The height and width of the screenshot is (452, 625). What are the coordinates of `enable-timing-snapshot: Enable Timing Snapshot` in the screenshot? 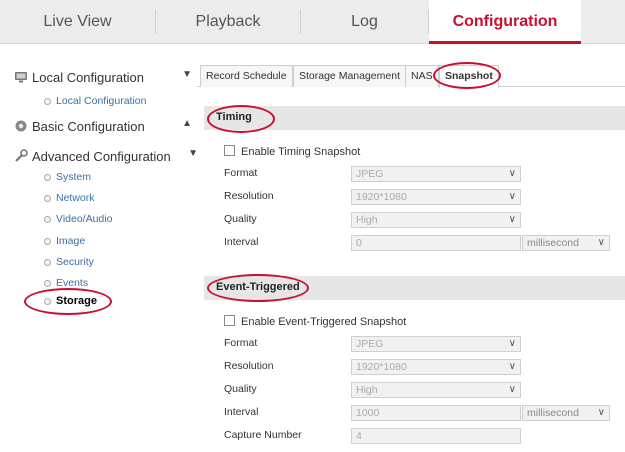 It's located at (292, 151).